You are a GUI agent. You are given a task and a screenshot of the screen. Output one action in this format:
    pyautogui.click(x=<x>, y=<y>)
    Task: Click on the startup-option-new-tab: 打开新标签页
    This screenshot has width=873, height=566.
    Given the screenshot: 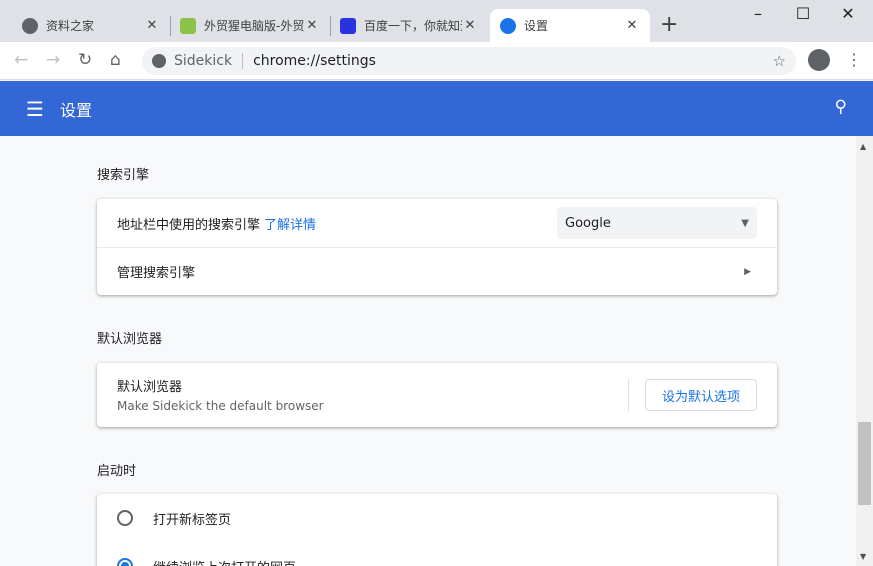 What is the action you would take?
    pyautogui.click(x=437, y=518)
    